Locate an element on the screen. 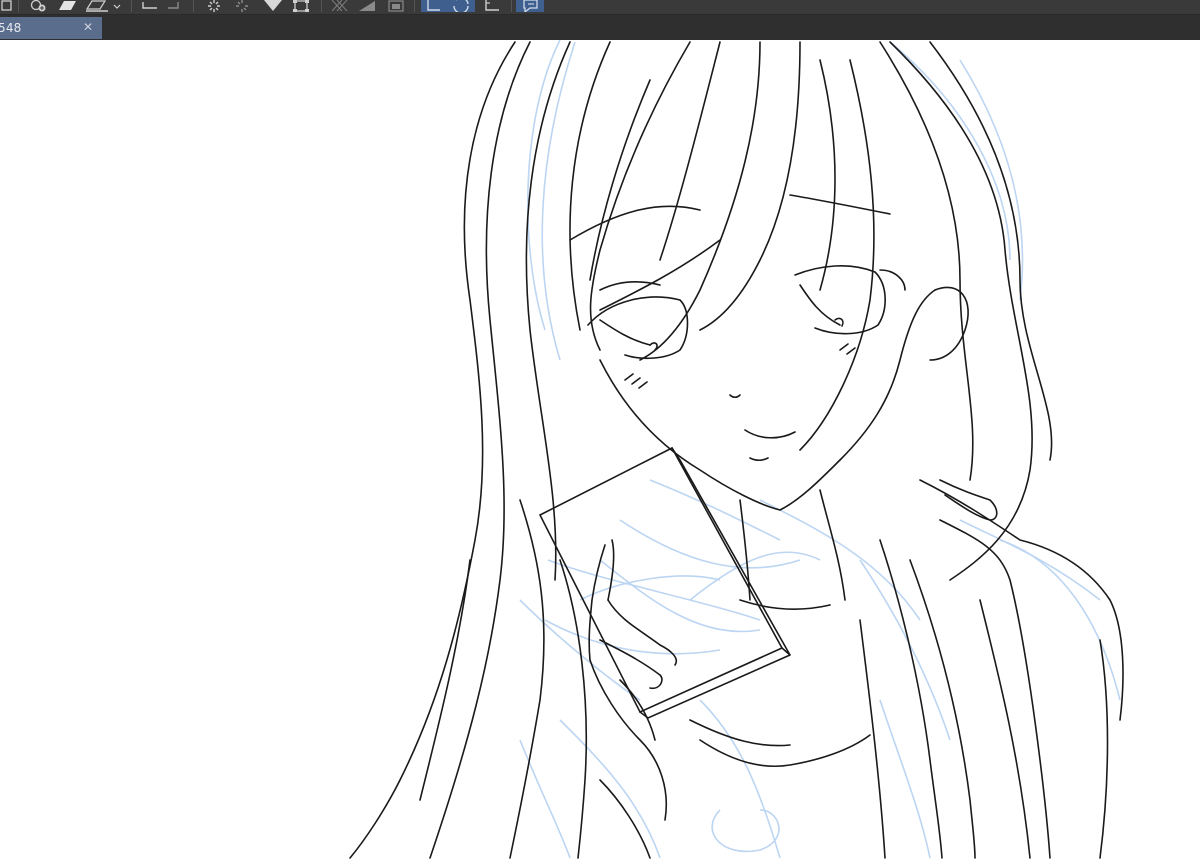  document-tab-label: 548 is located at coordinates (11, 28).